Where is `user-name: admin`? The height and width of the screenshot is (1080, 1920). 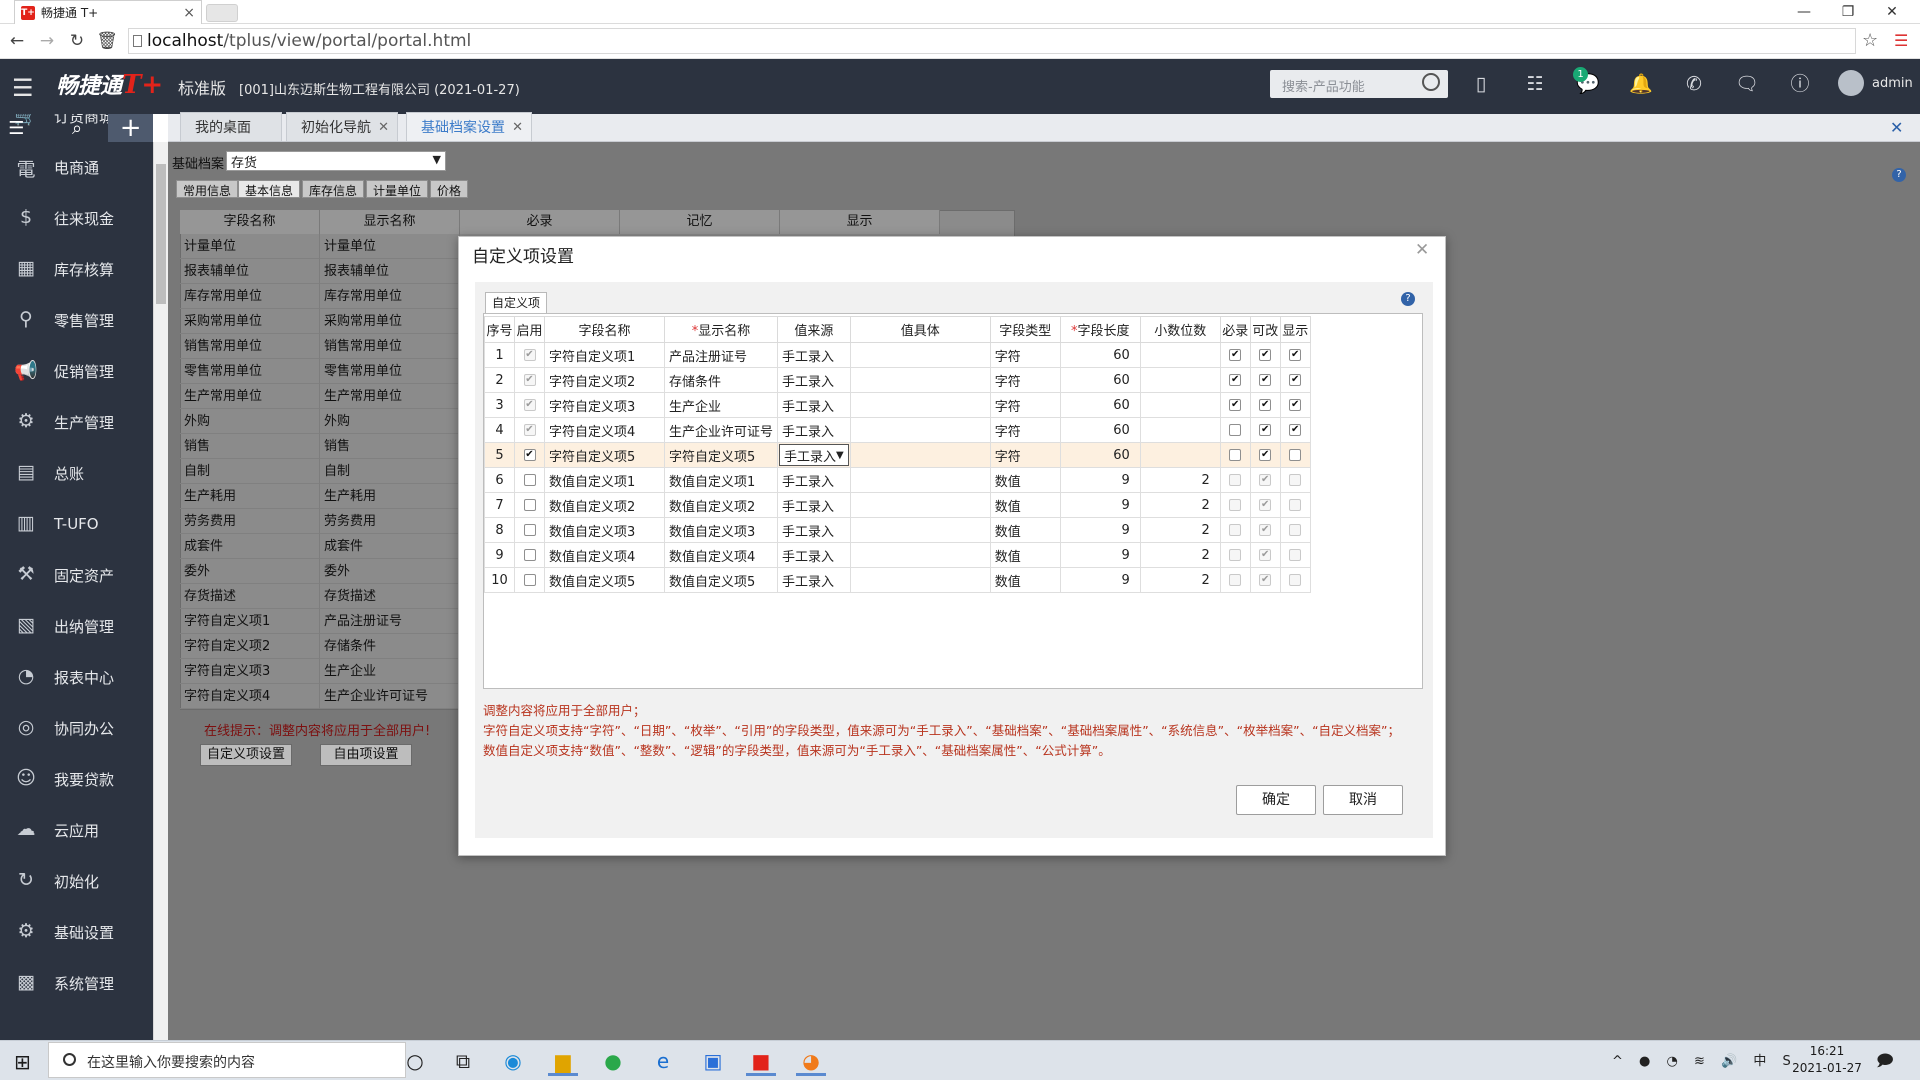
user-name: admin is located at coordinates (1892, 83).